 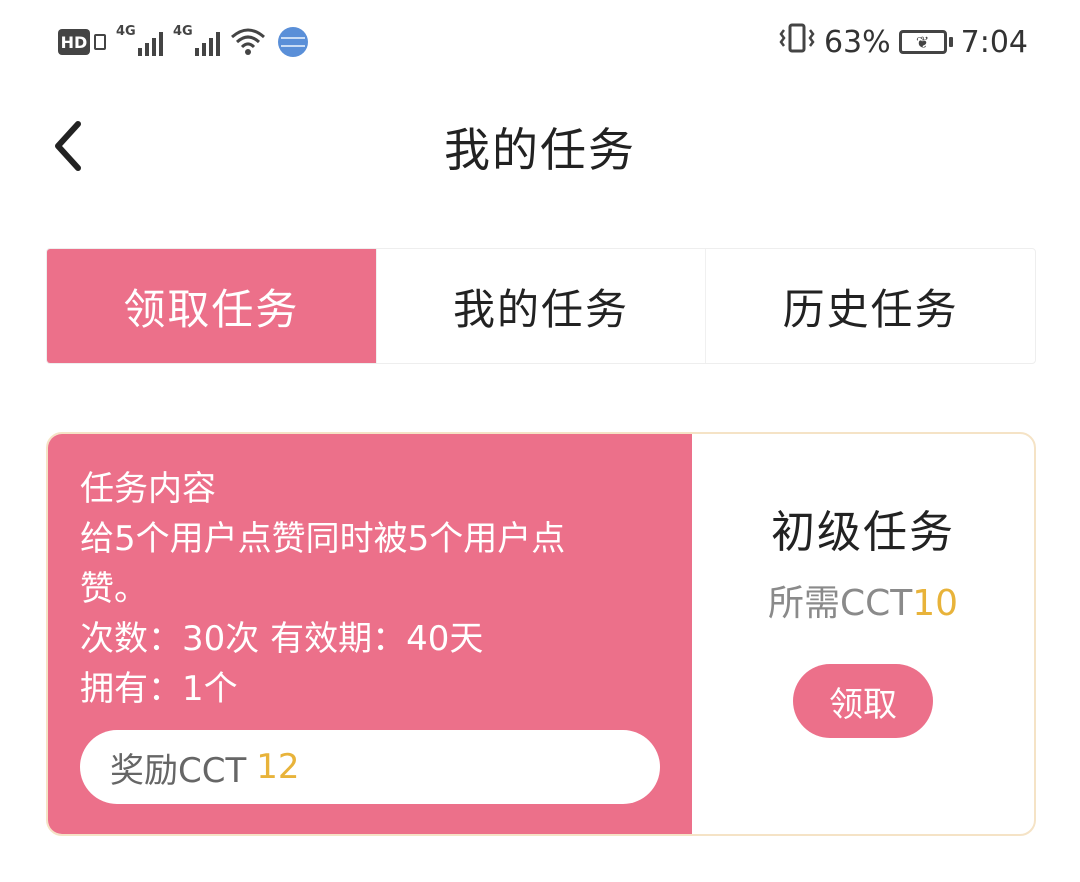 I want to click on reward-label: 奖励CCT, so click(x=178, y=770).